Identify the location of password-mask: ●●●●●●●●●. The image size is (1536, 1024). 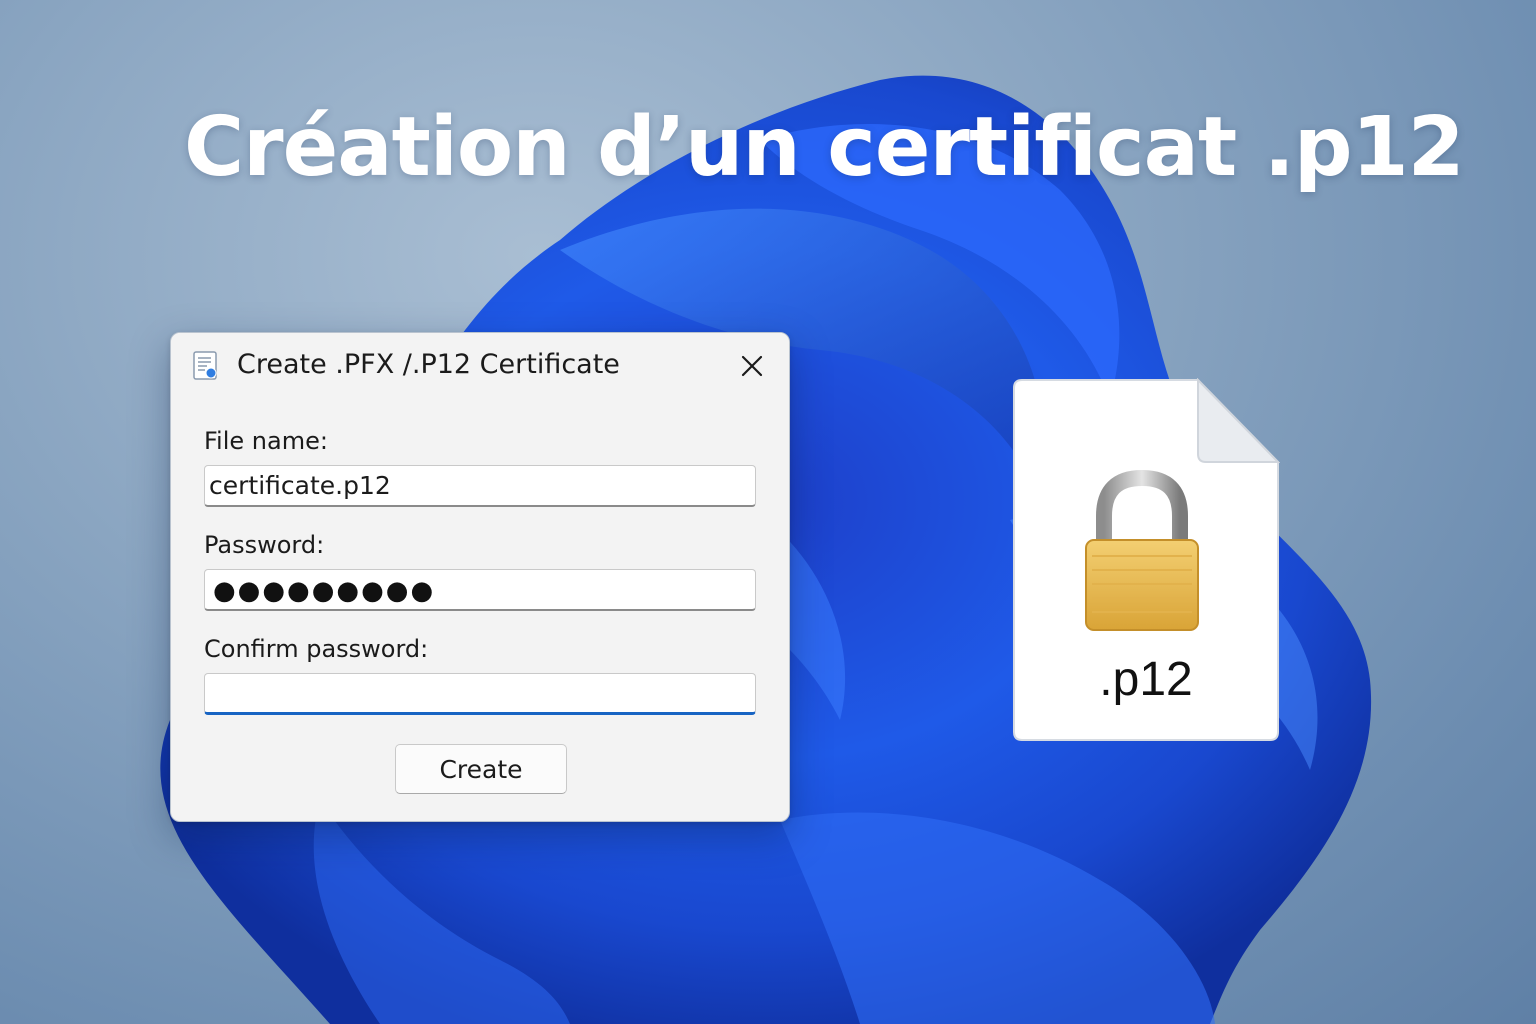
(324, 591).